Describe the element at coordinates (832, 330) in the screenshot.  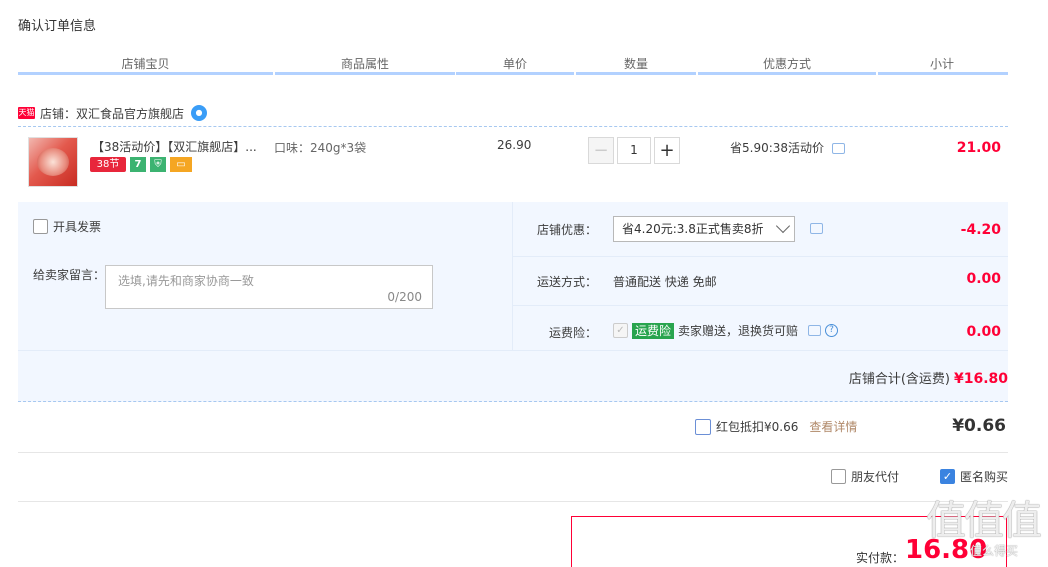
I see `help-question-icon: ?` at that location.